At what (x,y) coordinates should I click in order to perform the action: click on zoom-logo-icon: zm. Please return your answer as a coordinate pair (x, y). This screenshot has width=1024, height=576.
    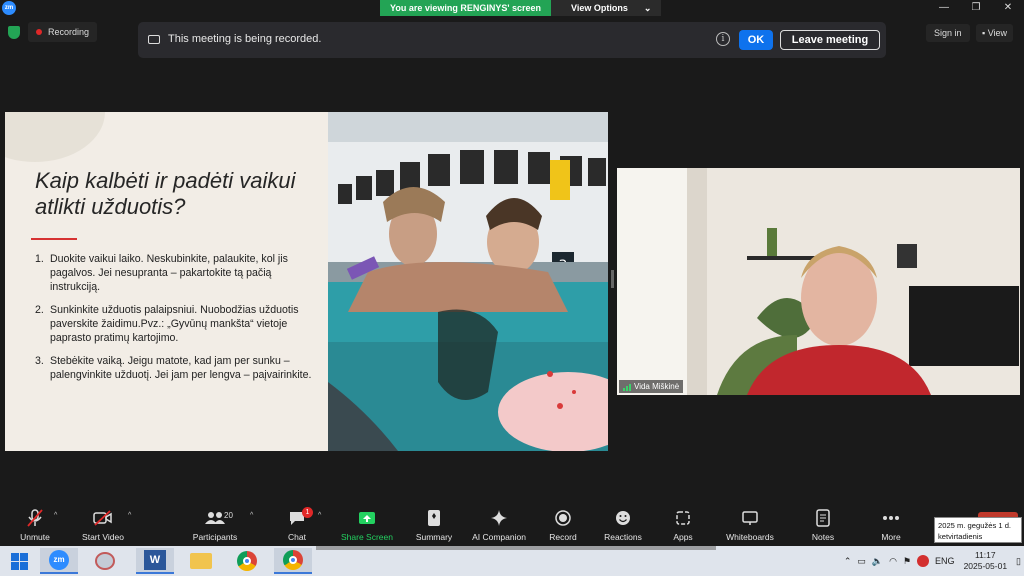
    Looking at the image, I should click on (9, 8).